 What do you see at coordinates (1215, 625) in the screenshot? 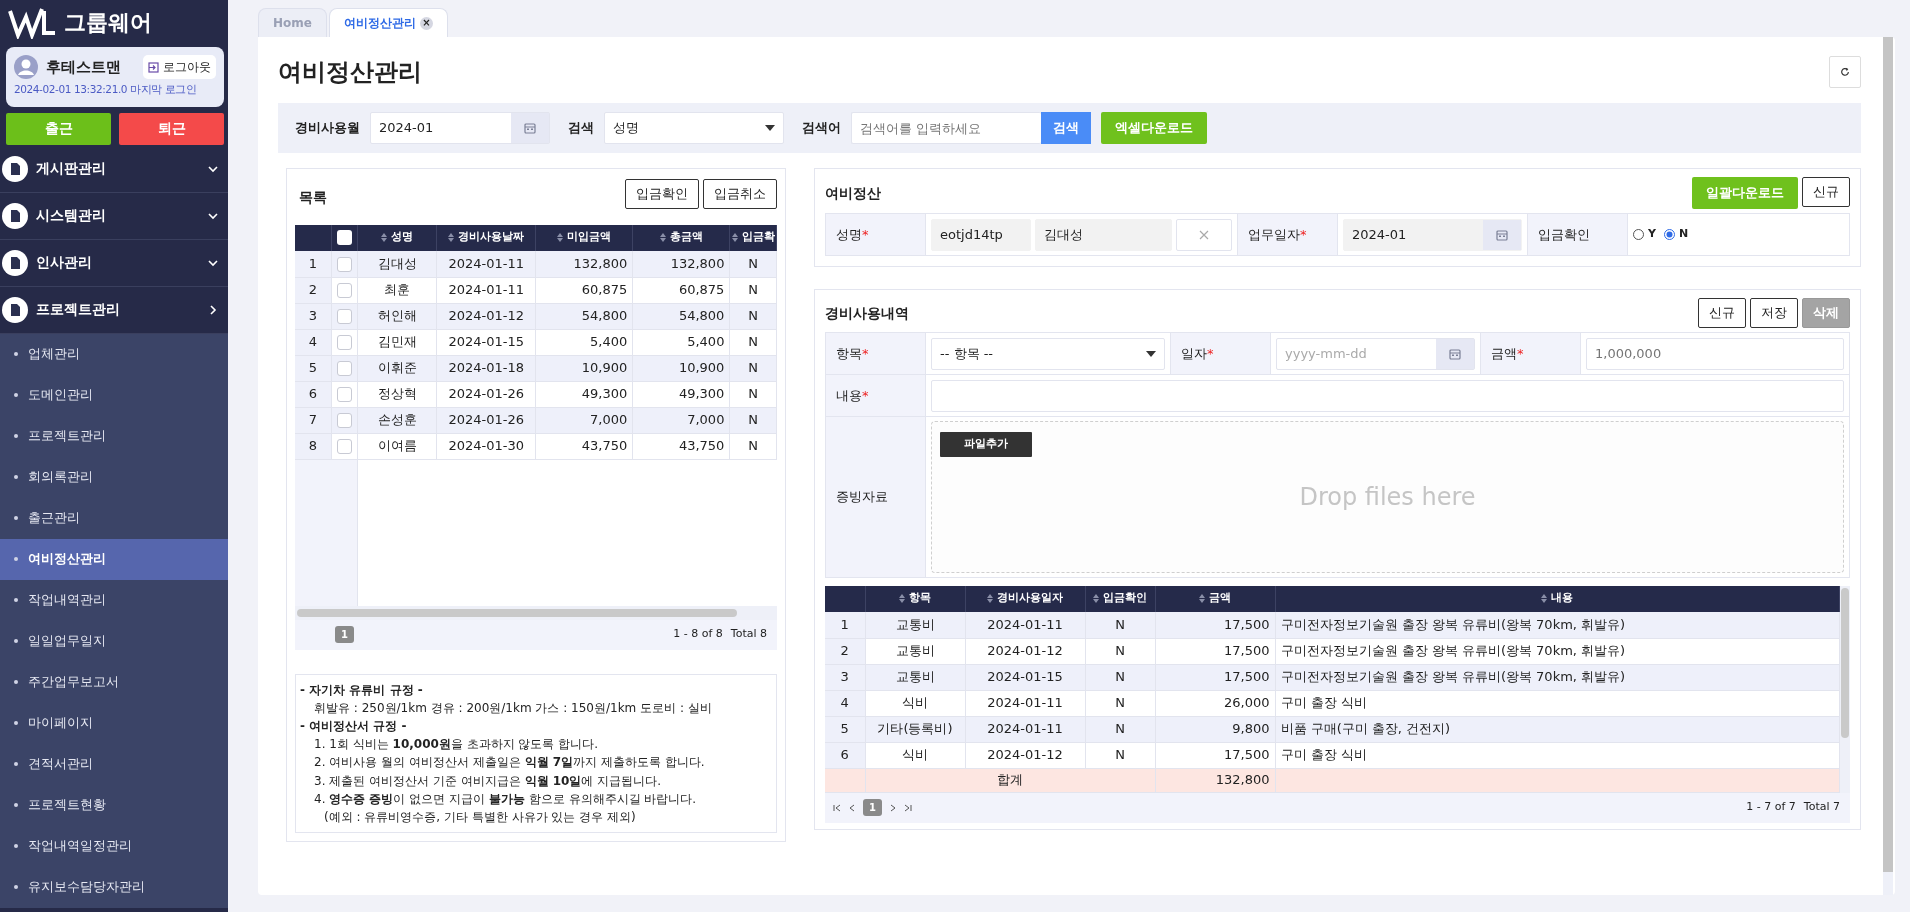
I see `table-cell: 17,500` at bounding box center [1215, 625].